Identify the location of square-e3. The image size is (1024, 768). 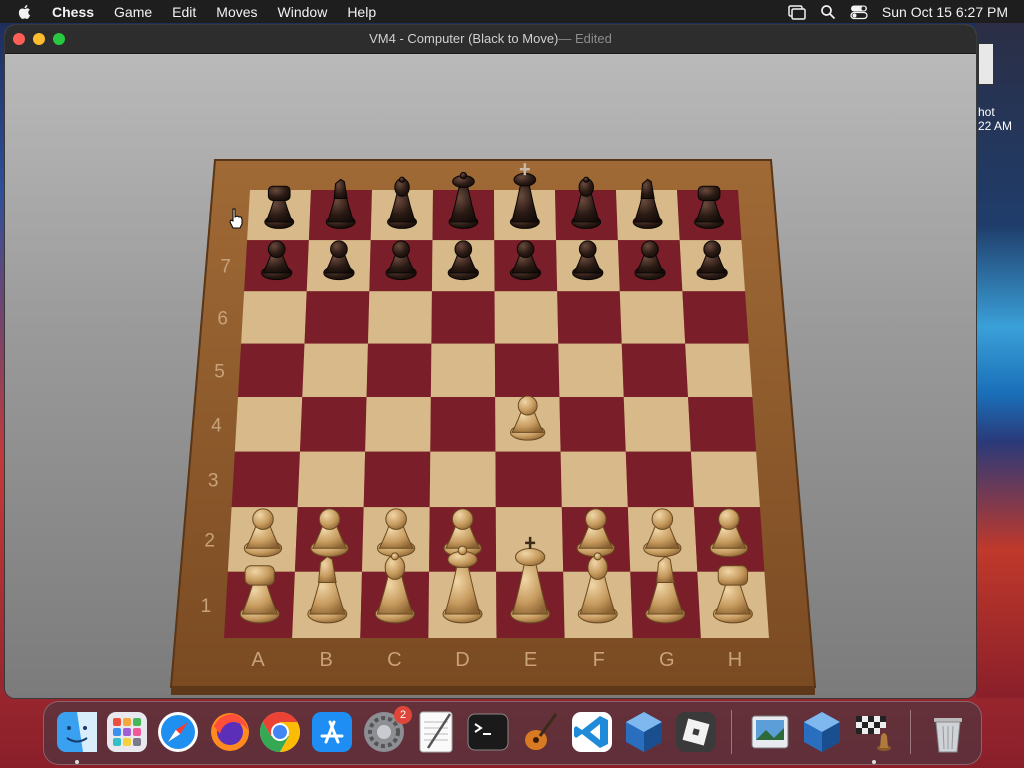
(528, 479).